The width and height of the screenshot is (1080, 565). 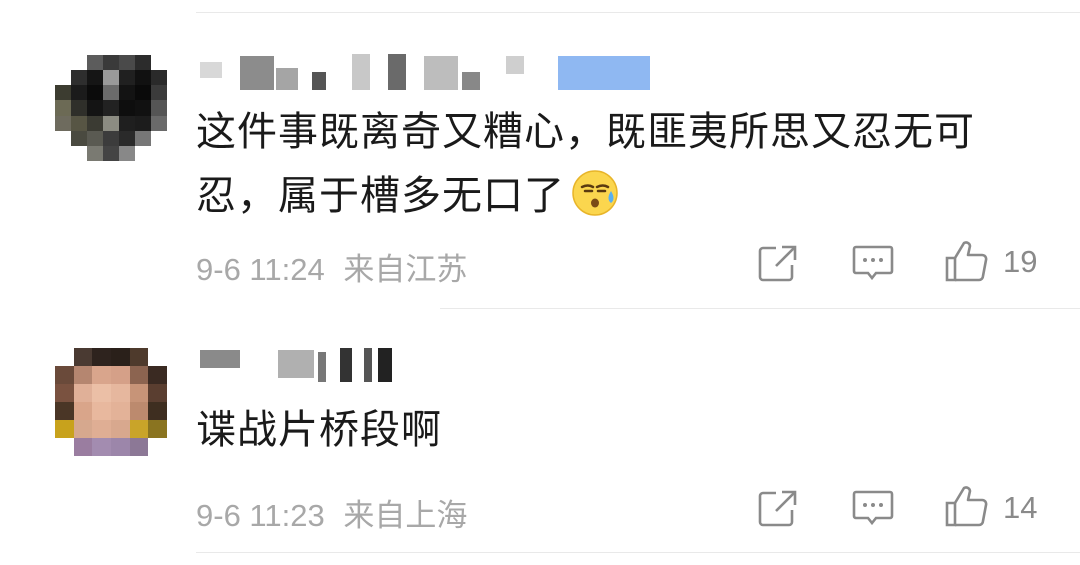 I want to click on comment-meta: 9-6 11:23 来自上海, so click(x=331, y=512).